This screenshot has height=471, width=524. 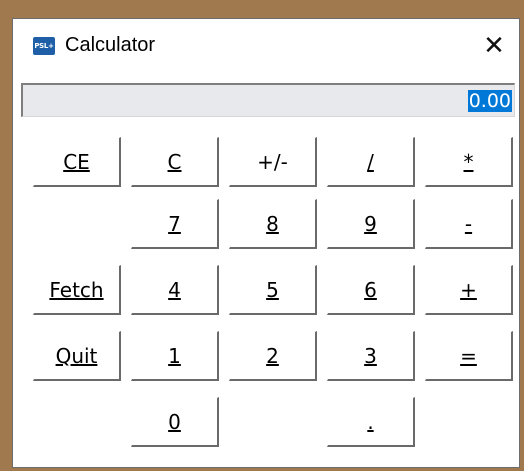 What do you see at coordinates (469, 356) in the screenshot?
I see `equals-button: =` at bounding box center [469, 356].